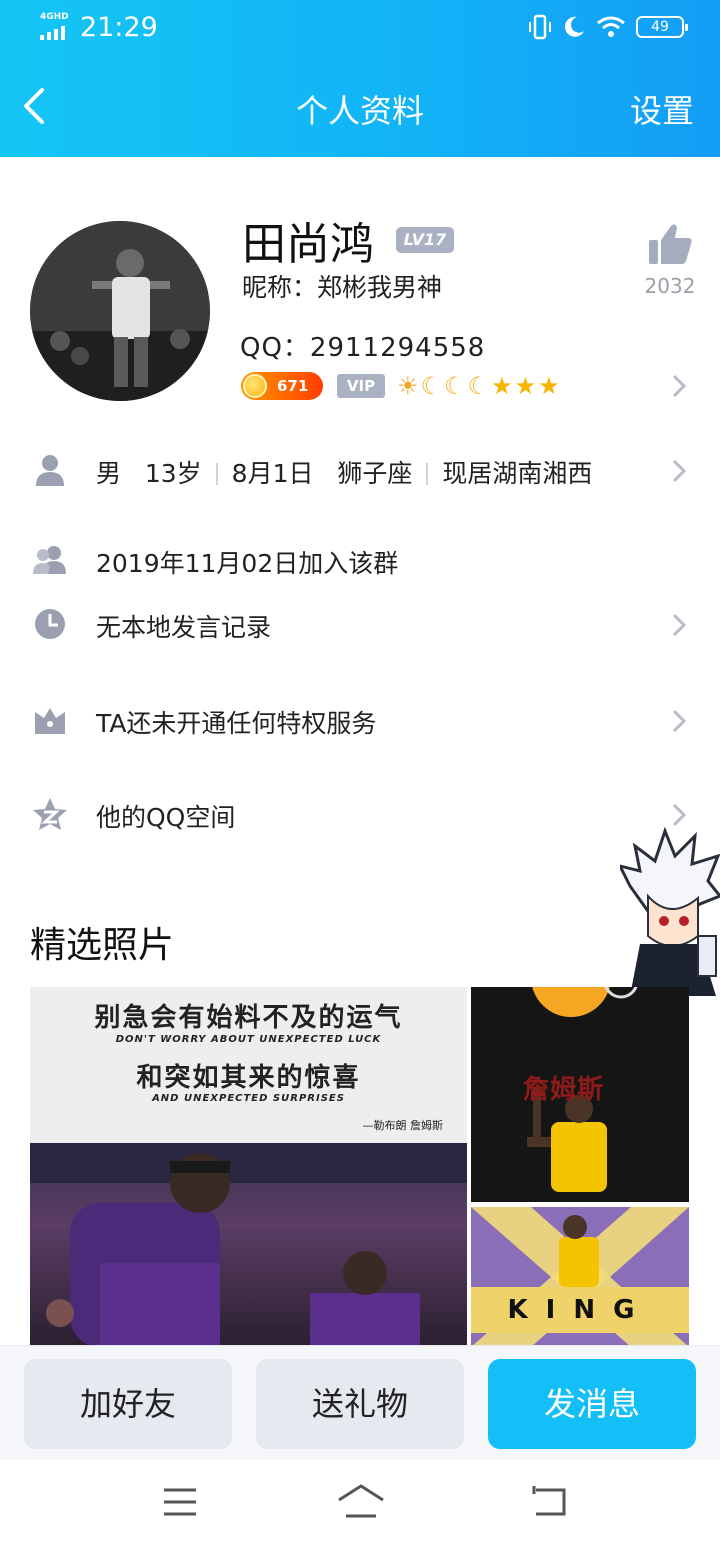 This screenshot has height=1544, width=720. What do you see at coordinates (375, 473) in the screenshot?
I see `zodiac: 狮子座` at bounding box center [375, 473].